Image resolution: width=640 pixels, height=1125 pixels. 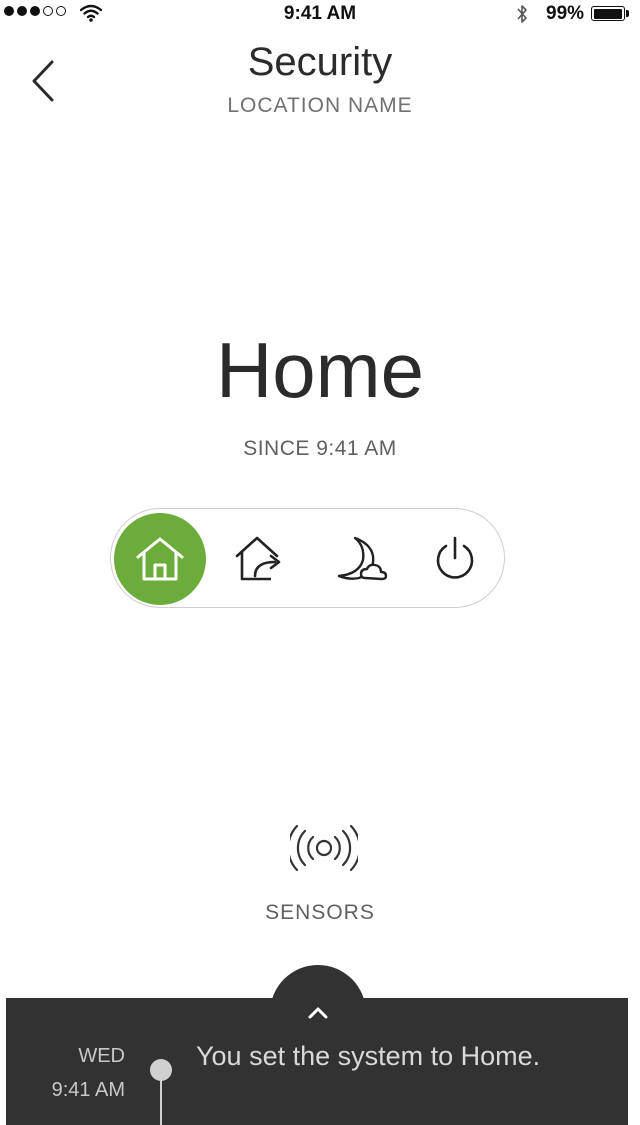 What do you see at coordinates (608, 13) in the screenshot?
I see `battery-icon` at bounding box center [608, 13].